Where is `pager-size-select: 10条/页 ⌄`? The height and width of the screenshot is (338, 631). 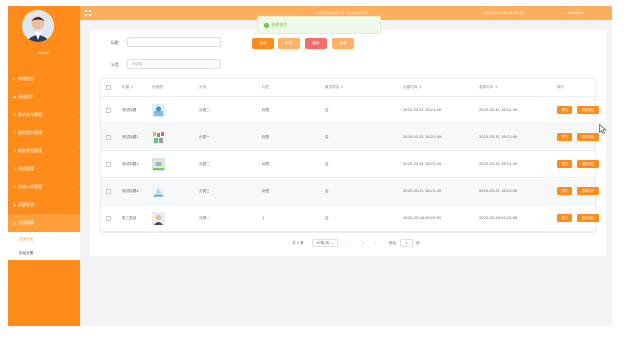
pager-size-select: 10条/页 ⌄ is located at coordinates (325, 243).